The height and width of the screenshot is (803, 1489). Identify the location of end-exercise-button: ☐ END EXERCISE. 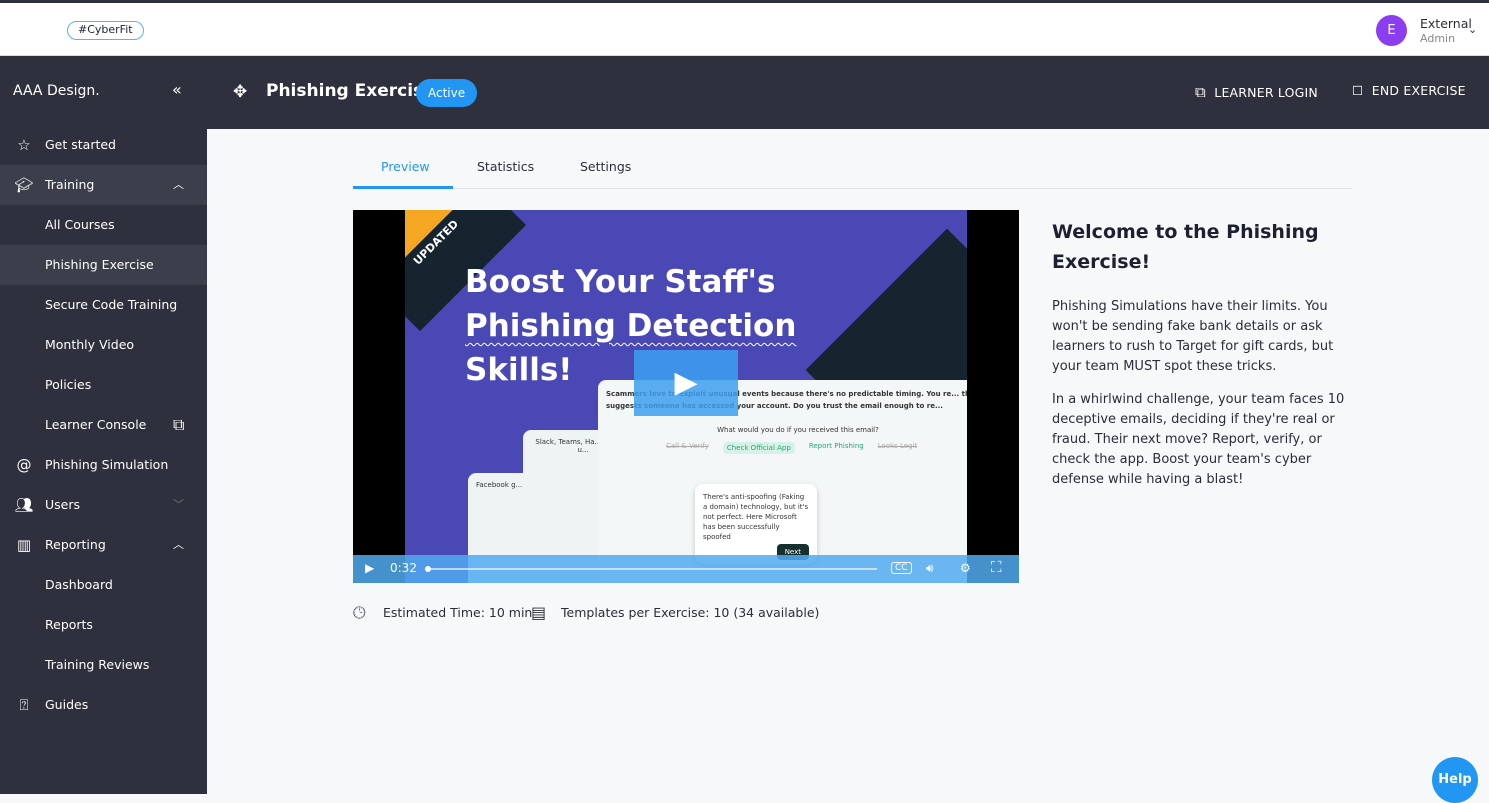
(1409, 90).